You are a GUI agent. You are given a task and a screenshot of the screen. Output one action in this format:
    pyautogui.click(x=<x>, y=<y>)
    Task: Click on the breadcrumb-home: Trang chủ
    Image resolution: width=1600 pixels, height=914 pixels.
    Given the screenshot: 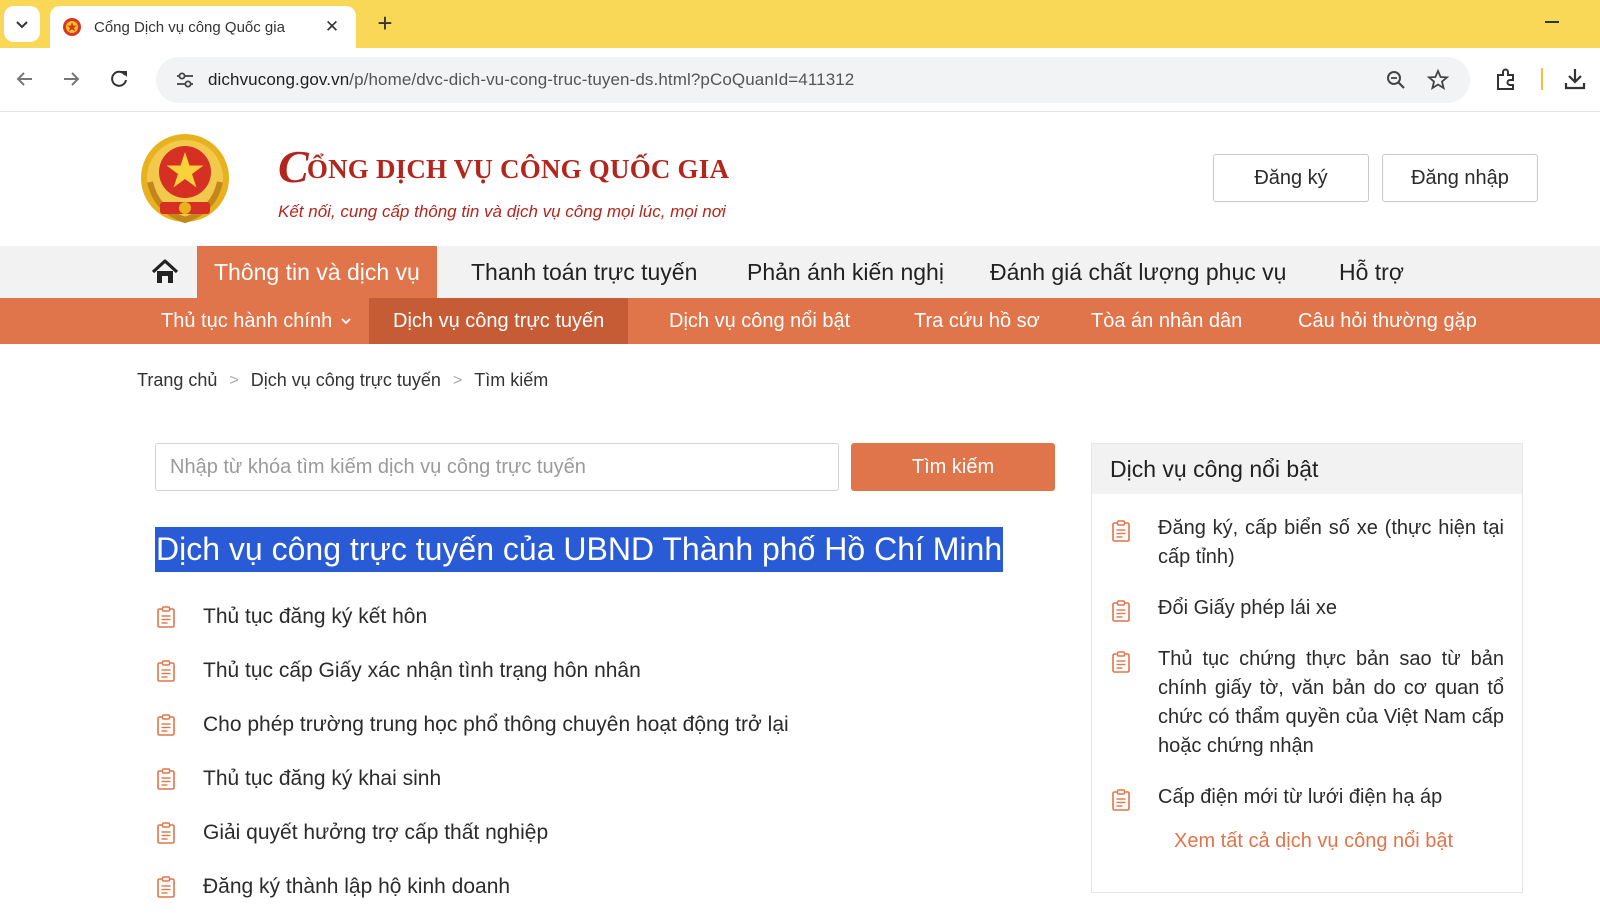 What is the action you would take?
    pyautogui.click(x=177, y=380)
    